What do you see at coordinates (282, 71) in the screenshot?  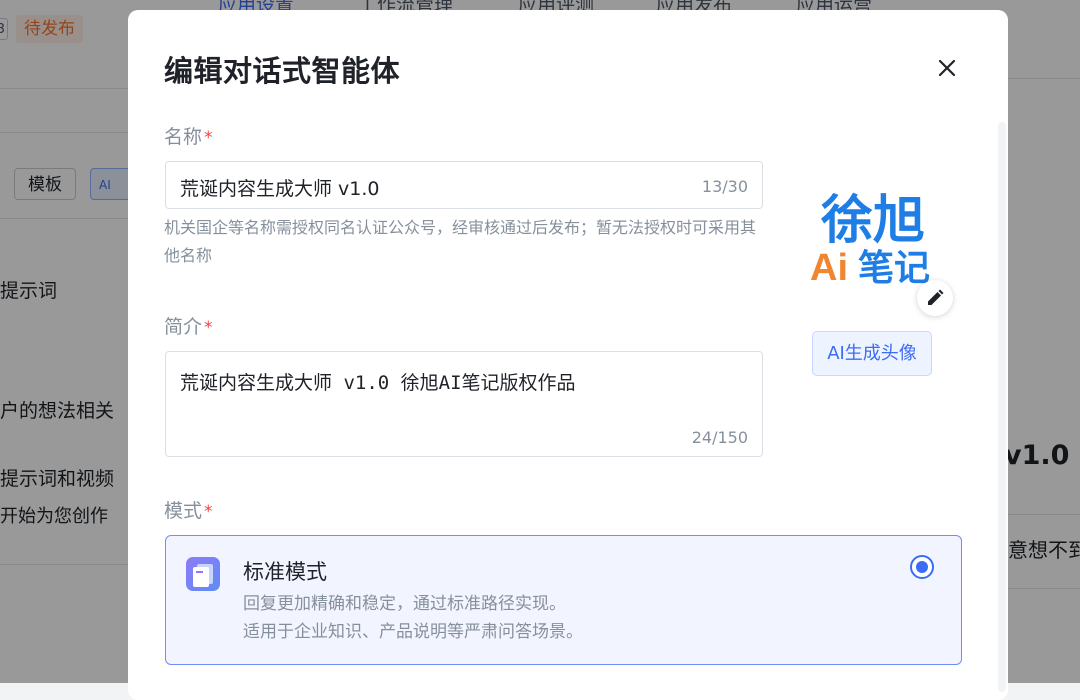 I see `dialog-title: 编辑对话式智能体` at bounding box center [282, 71].